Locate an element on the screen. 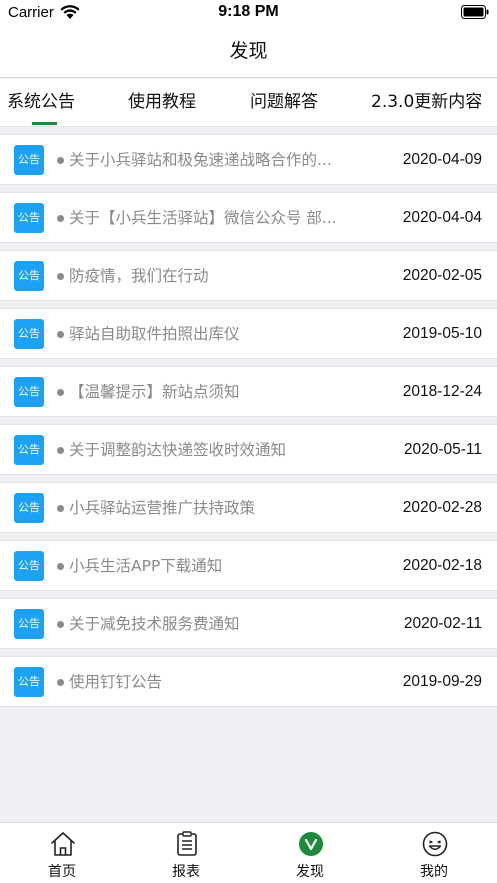 Image resolution: width=497 pixels, height=883 pixels. battery-icon is located at coordinates (475, 12).